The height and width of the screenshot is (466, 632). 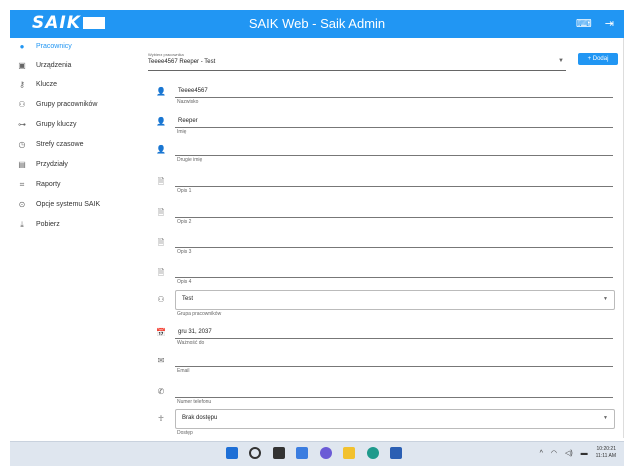 I want to click on sidebar-item-label: Pracownicy, so click(x=54, y=46).